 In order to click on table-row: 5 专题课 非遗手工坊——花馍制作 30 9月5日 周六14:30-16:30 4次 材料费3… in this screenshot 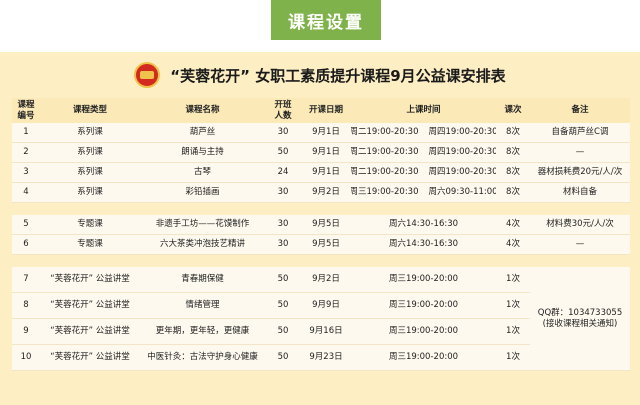, I will do `click(321, 225)`.